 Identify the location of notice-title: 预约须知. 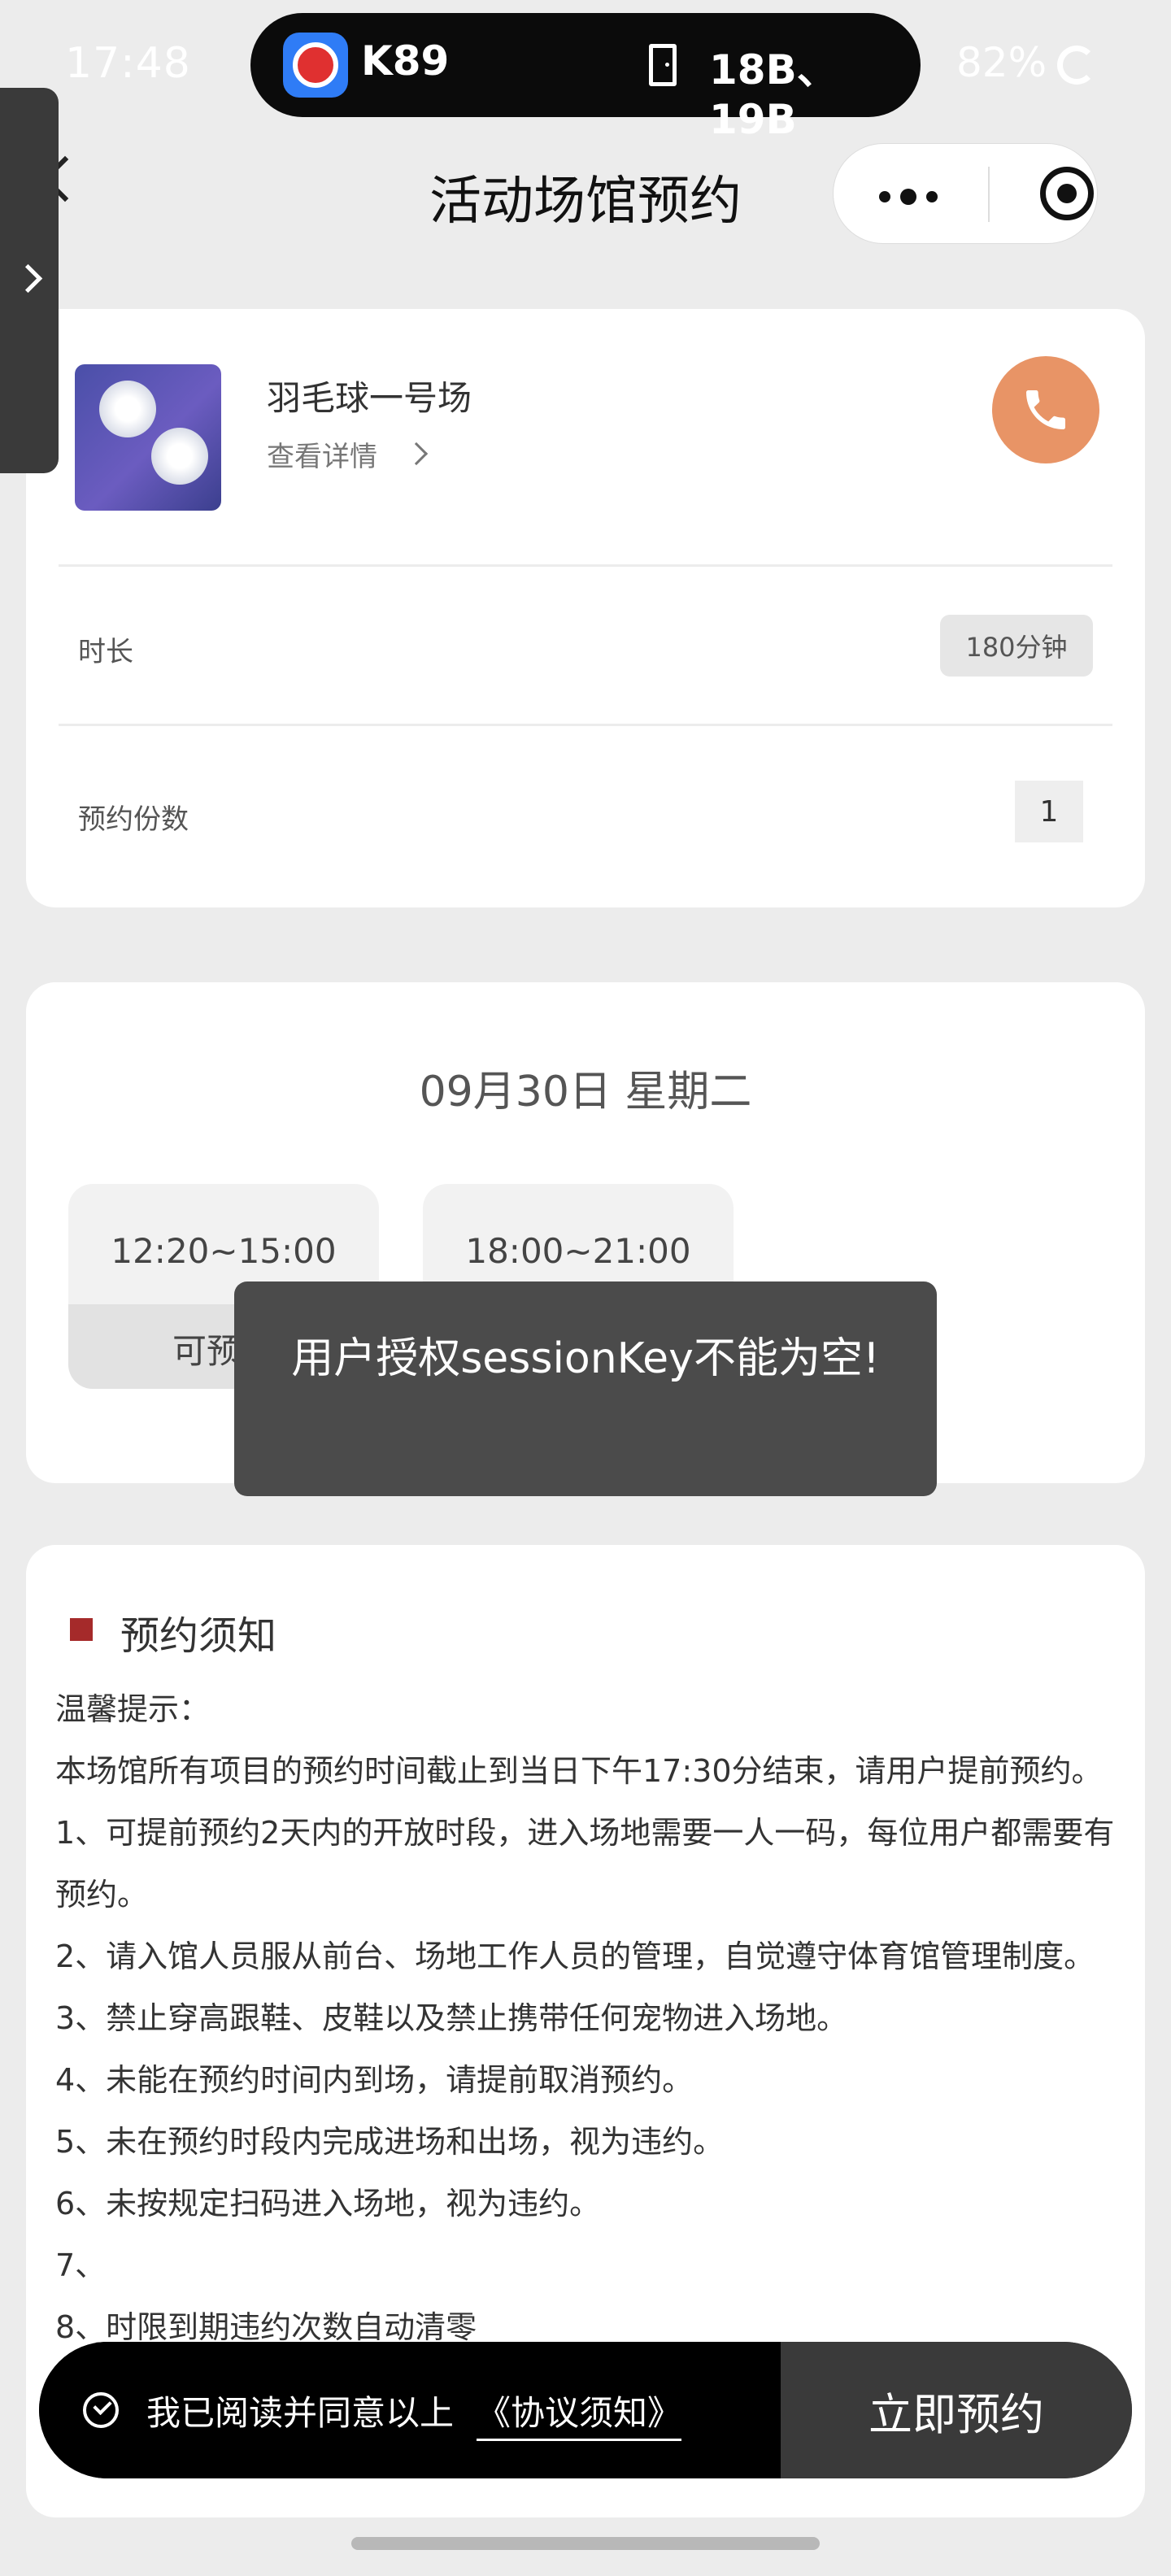
(198, 1636).